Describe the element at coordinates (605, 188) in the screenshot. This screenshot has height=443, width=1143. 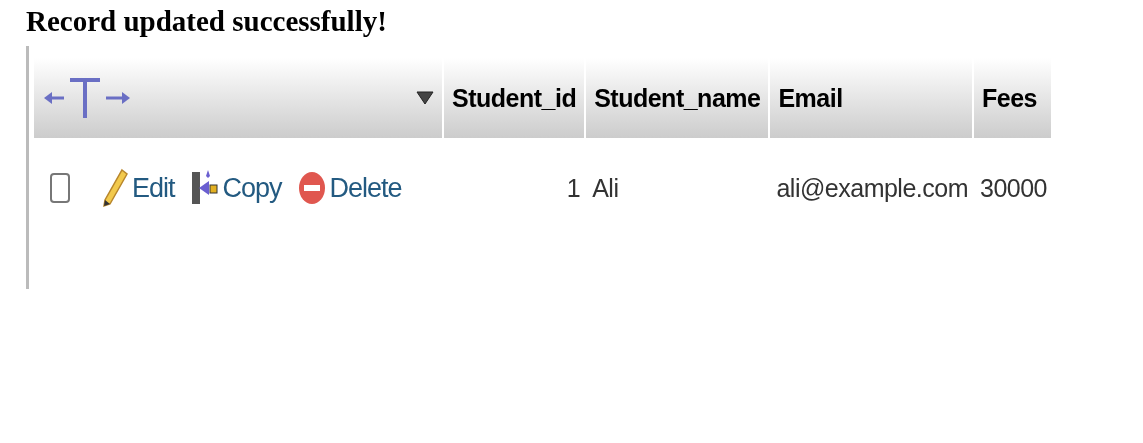
I see `table-cell-text: Ali` at that location.